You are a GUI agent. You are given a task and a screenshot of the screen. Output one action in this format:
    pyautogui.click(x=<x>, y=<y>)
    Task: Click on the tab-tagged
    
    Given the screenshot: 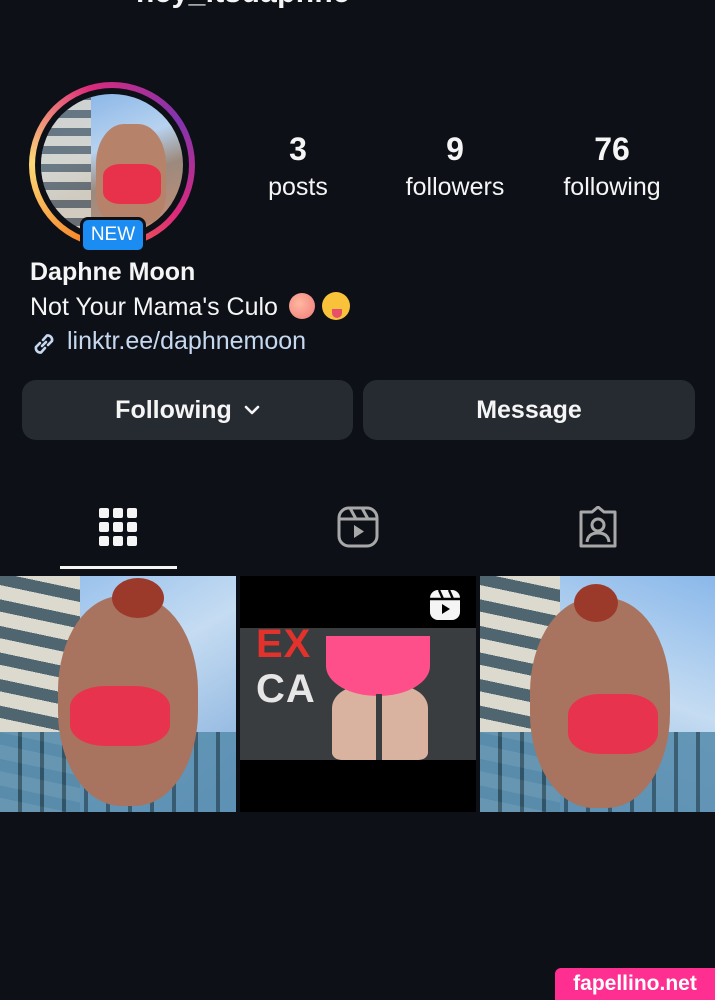 What is the action you would take?
    pyautogui.click(x=598, y=527)
    